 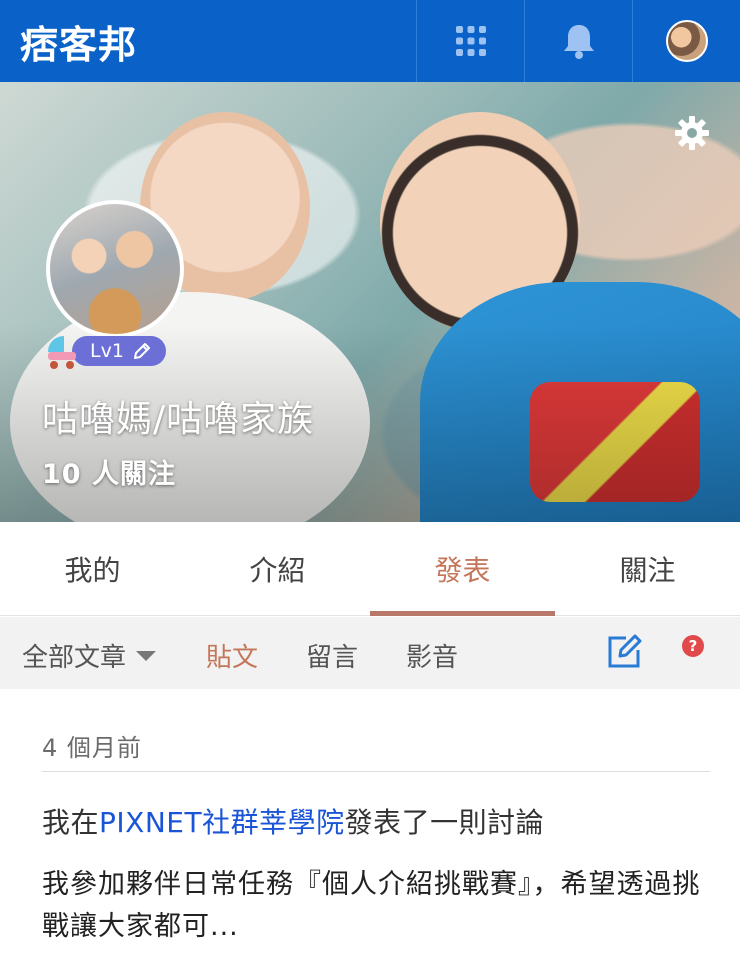 What do you see at coordinates (370, 653) in the screenshot?
I see `post-filter-bar: 全部文章 貼文 留言 影音 ?` at bounding box center [370, 653].